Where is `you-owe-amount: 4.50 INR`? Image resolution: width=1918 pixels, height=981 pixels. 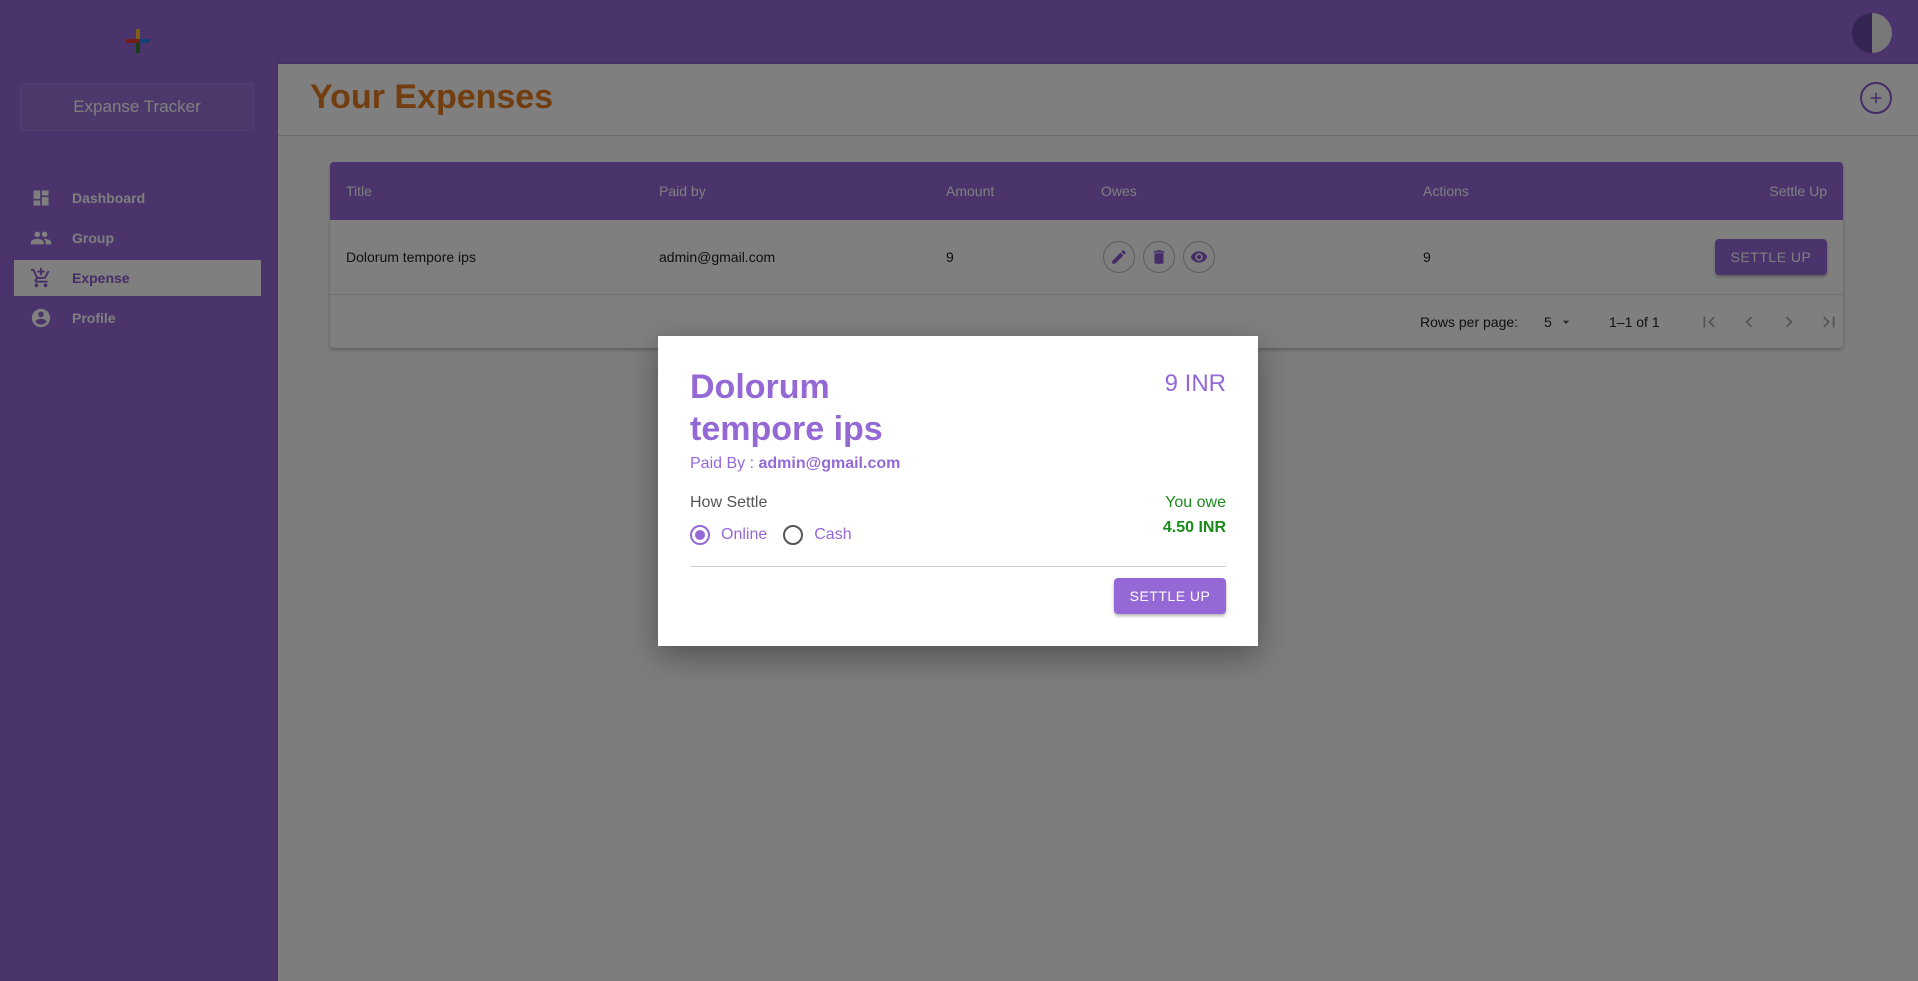 you-owe-amount: 4.50 INR is located at coordinates (1194, 527).